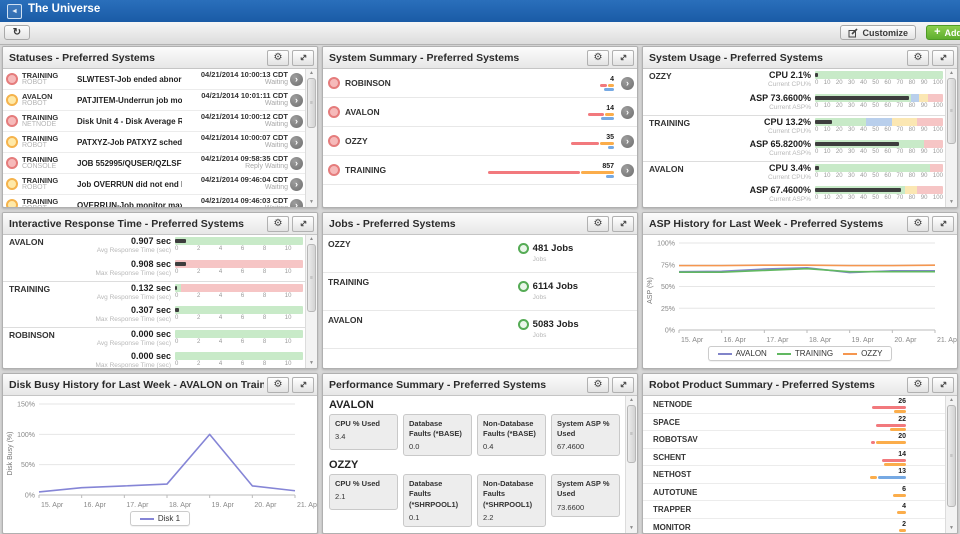  I want to click on response-row: 0.307 sec Max Response Time (sec) 0 2 4 6 8 10, so click(154, 315).